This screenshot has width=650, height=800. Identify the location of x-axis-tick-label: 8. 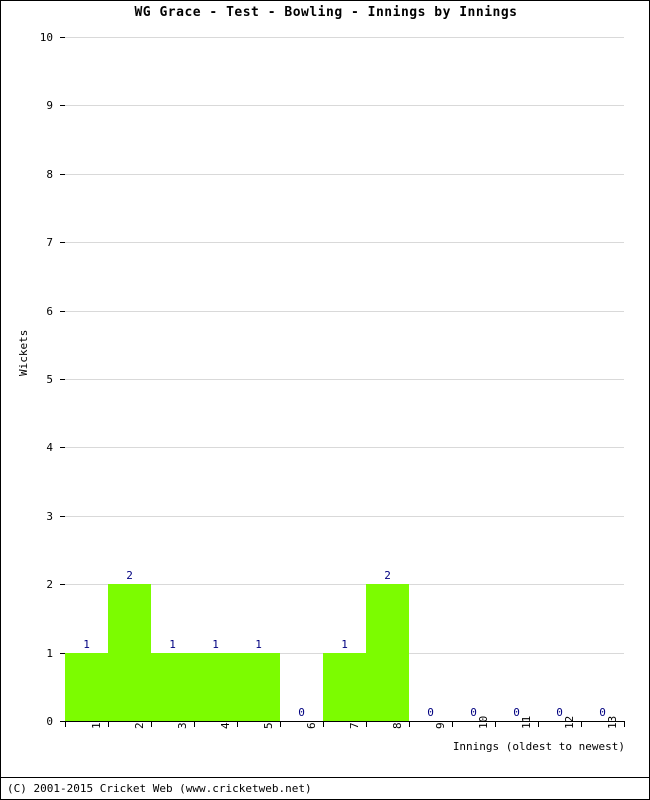
(397, 725).